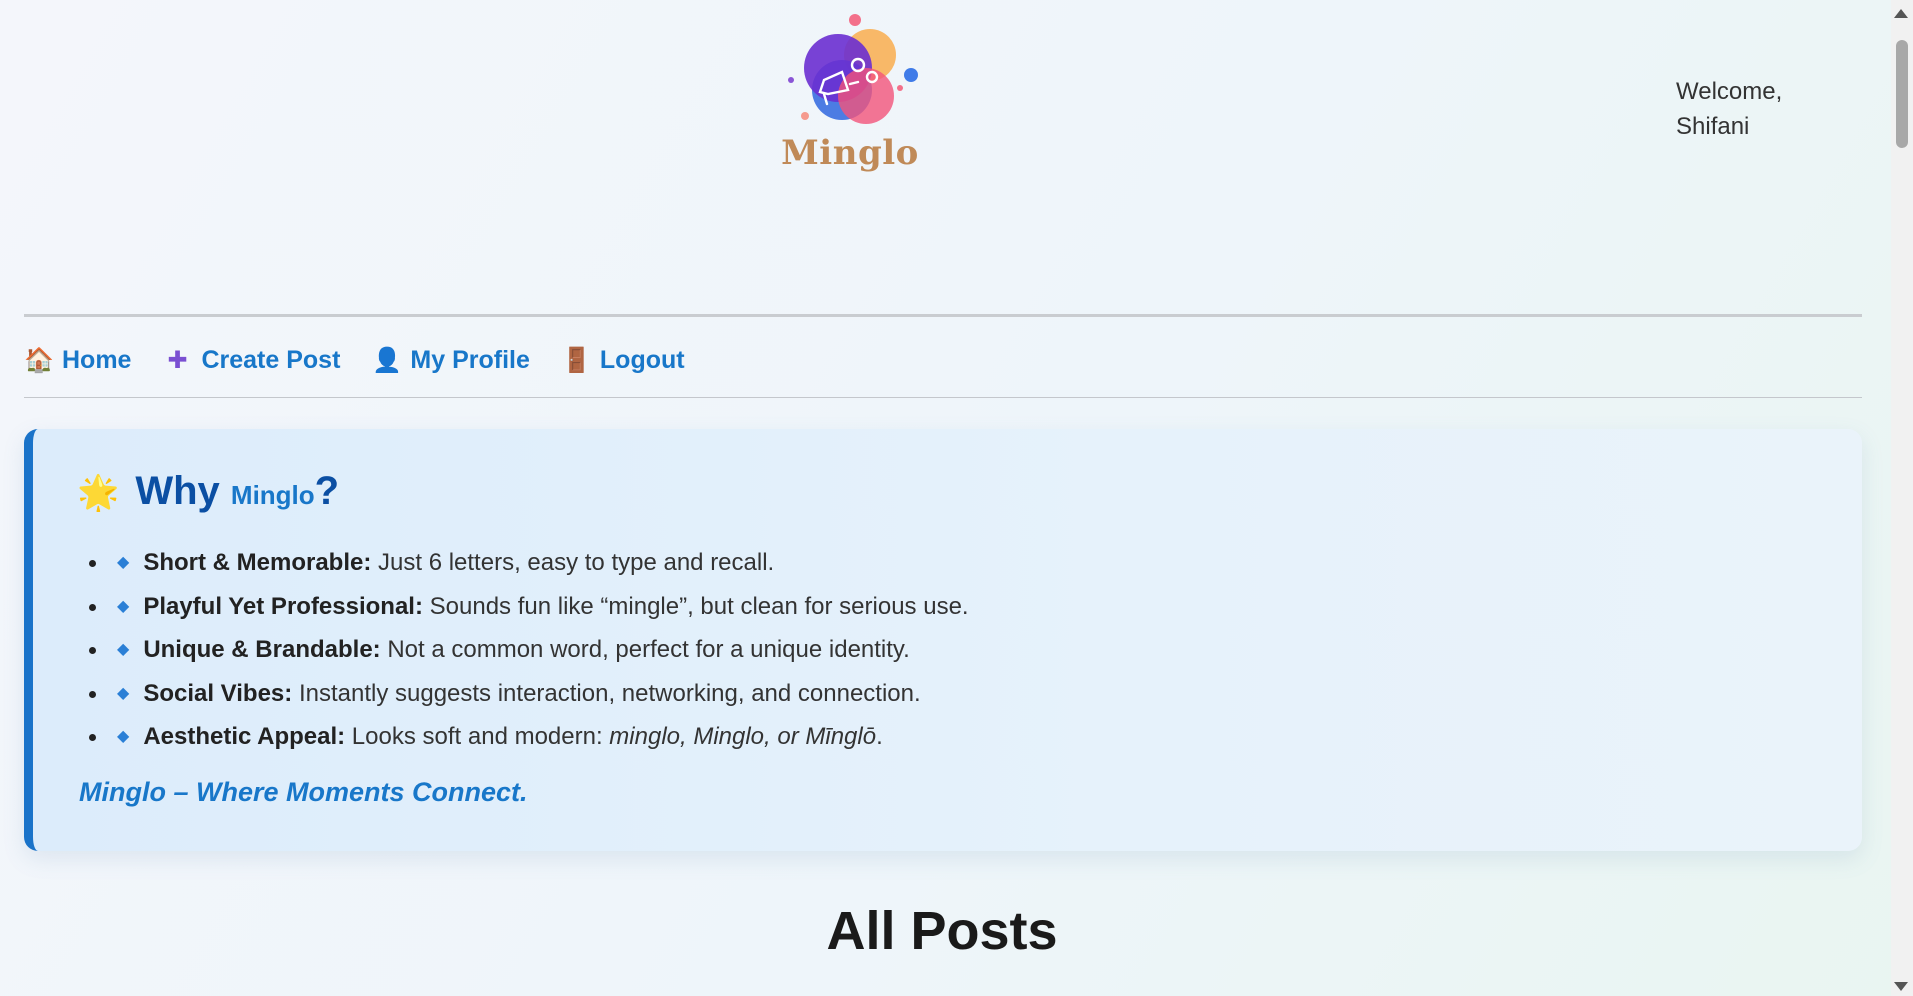 The image size is (1913, 996). Describe the element at coordinates (283, 606) in the screenshot. I see `point-title: Playful Yet Professional:` at that location.